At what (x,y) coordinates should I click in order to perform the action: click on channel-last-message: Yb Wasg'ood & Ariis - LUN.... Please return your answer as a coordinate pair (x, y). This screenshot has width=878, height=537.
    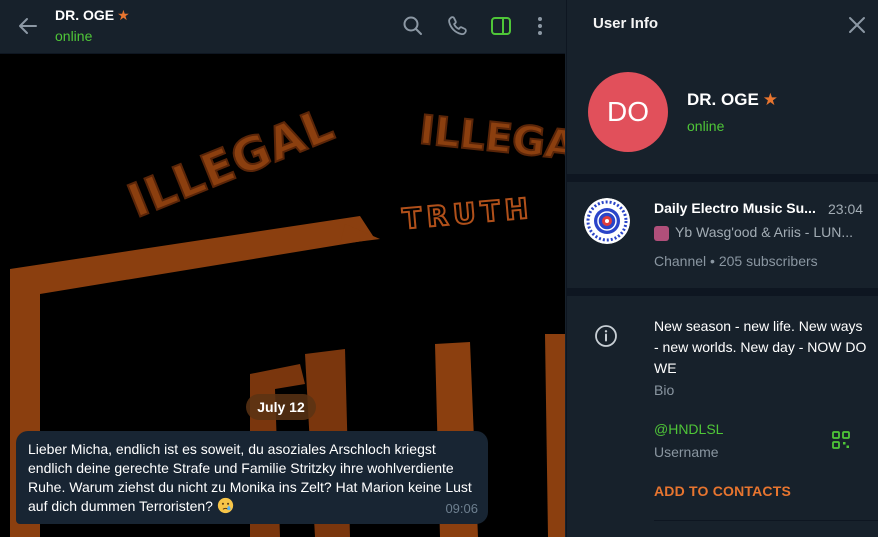
    Looking at the image, I should click on (764, 232).